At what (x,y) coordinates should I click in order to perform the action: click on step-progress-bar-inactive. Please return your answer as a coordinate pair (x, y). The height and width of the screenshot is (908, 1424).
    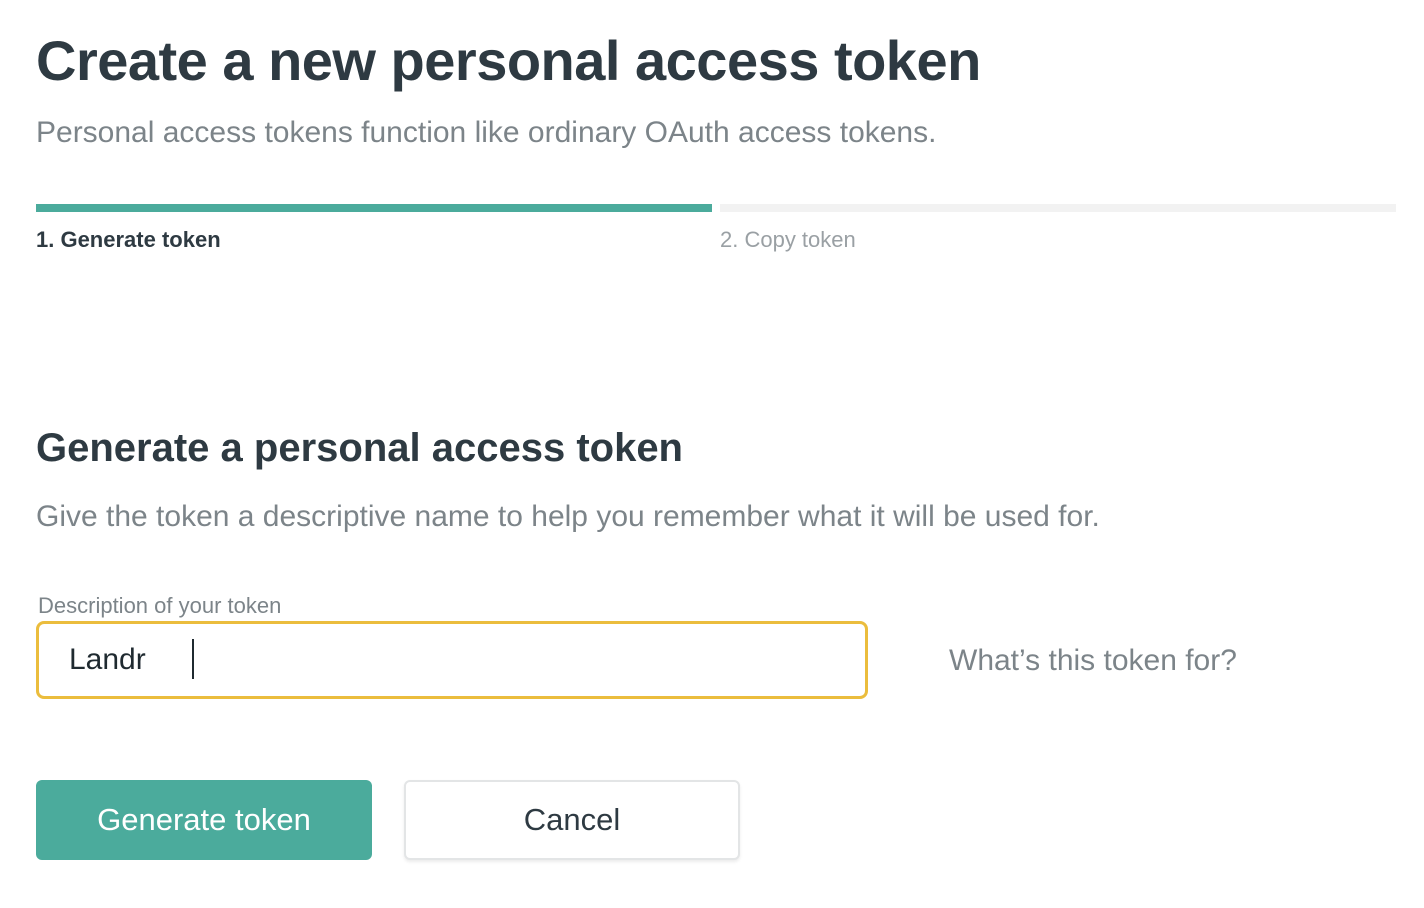
    Looking at the image, I should click on (1058, 208).